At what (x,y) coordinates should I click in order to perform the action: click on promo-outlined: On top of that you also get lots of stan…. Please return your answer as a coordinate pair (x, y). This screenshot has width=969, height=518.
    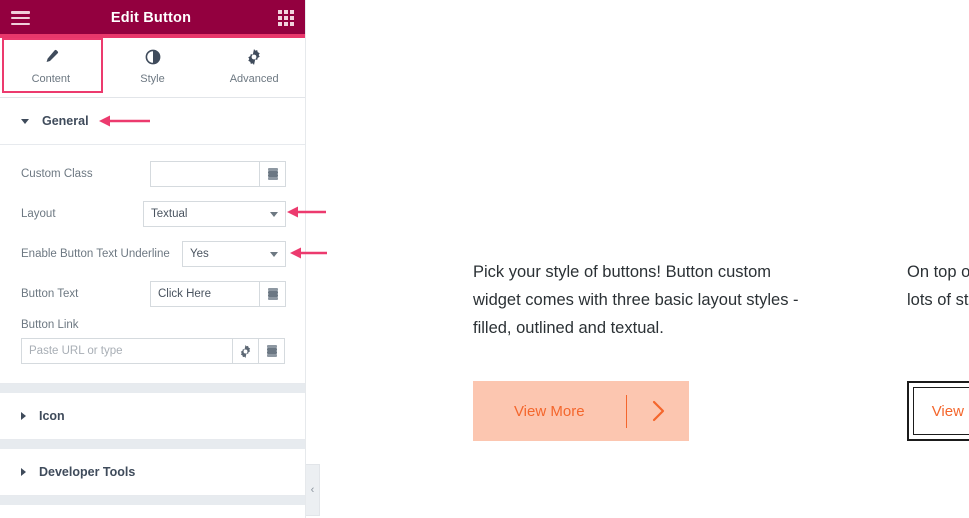
    Looking at the image, I should click on (938, 286).